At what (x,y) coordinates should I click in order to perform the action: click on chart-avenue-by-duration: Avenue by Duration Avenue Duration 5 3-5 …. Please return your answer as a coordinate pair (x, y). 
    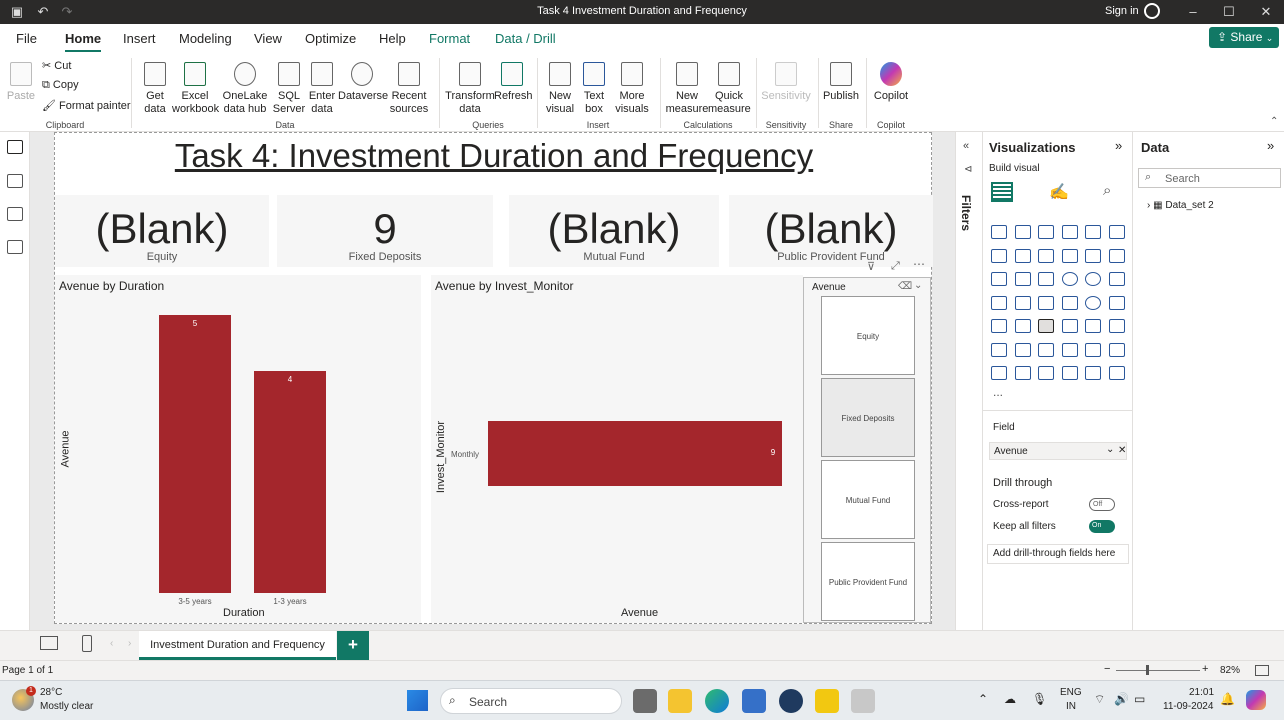
    Looking at the image, I should click on (238, 449).